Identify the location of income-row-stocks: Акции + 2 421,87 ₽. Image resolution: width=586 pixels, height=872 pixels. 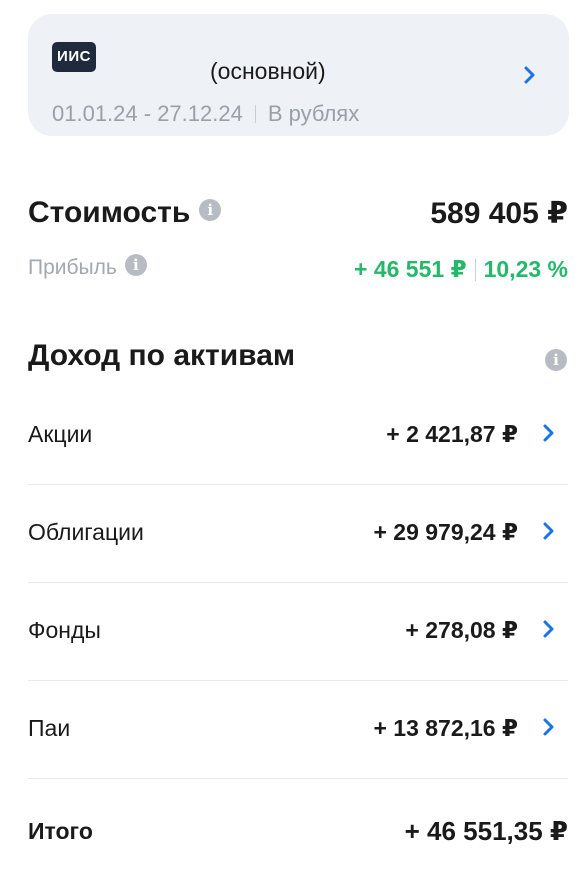
(298, 436).